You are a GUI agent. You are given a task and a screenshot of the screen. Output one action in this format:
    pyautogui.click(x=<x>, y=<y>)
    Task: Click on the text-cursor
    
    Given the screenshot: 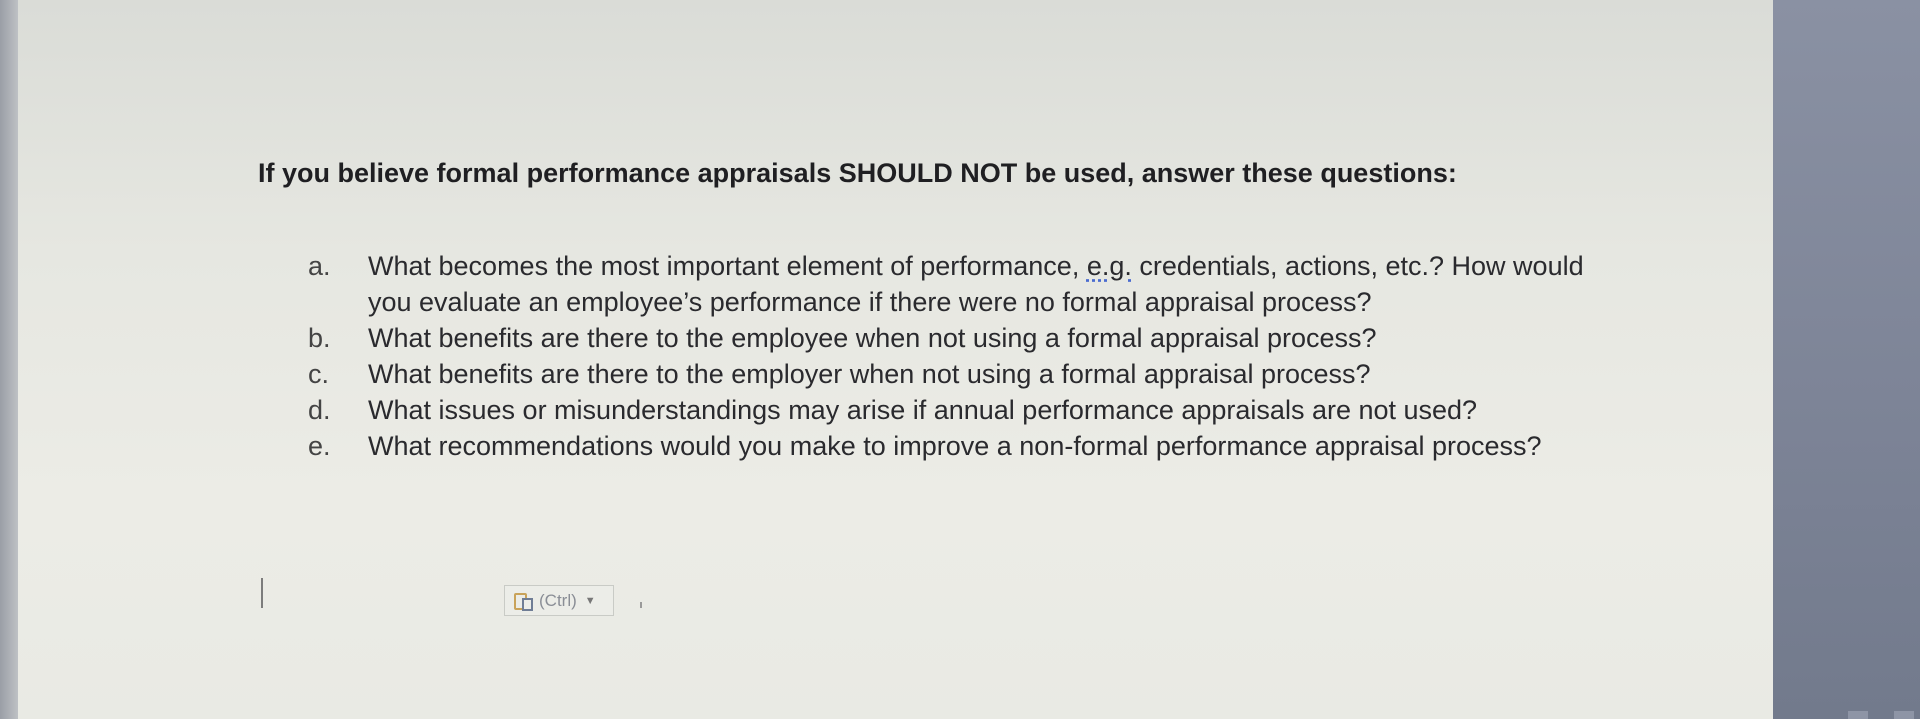 What is the action you would take?
    pyautogui.click(x=262, y=593)
    